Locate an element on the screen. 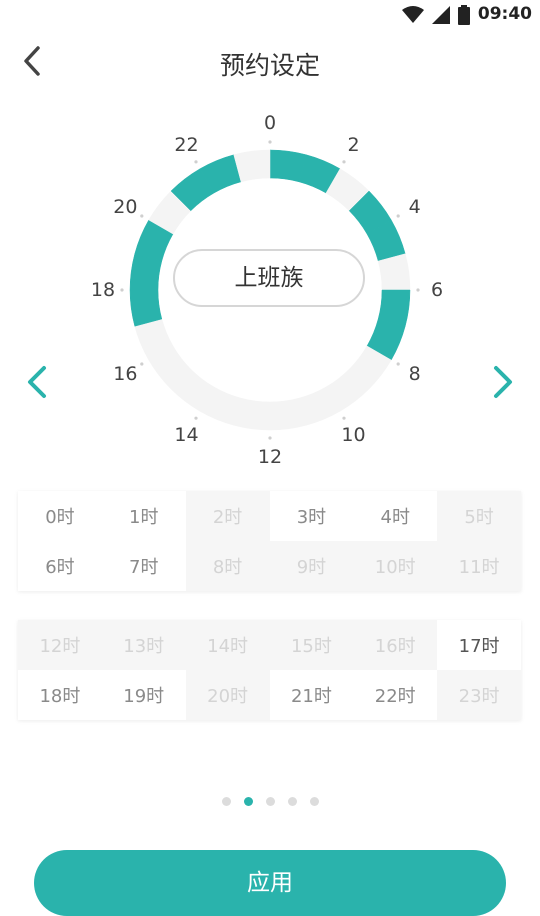  hour-cell: 15时 is located at coordinates (311, 645).